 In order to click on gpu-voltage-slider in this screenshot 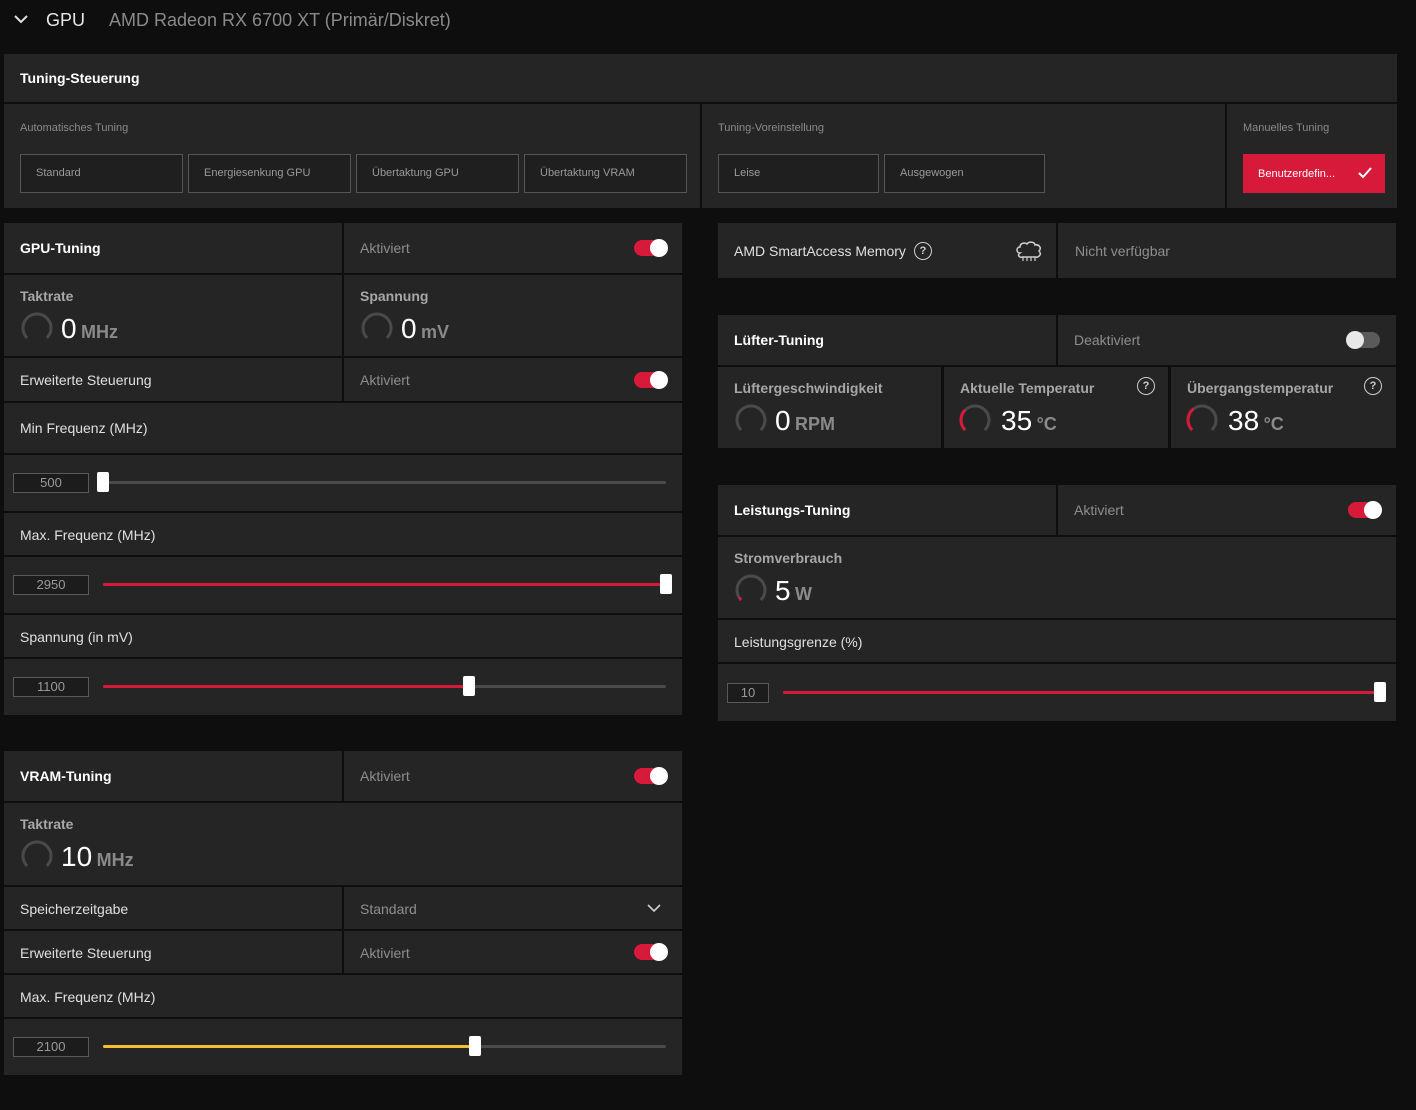, I will do `click(384, 686)`.